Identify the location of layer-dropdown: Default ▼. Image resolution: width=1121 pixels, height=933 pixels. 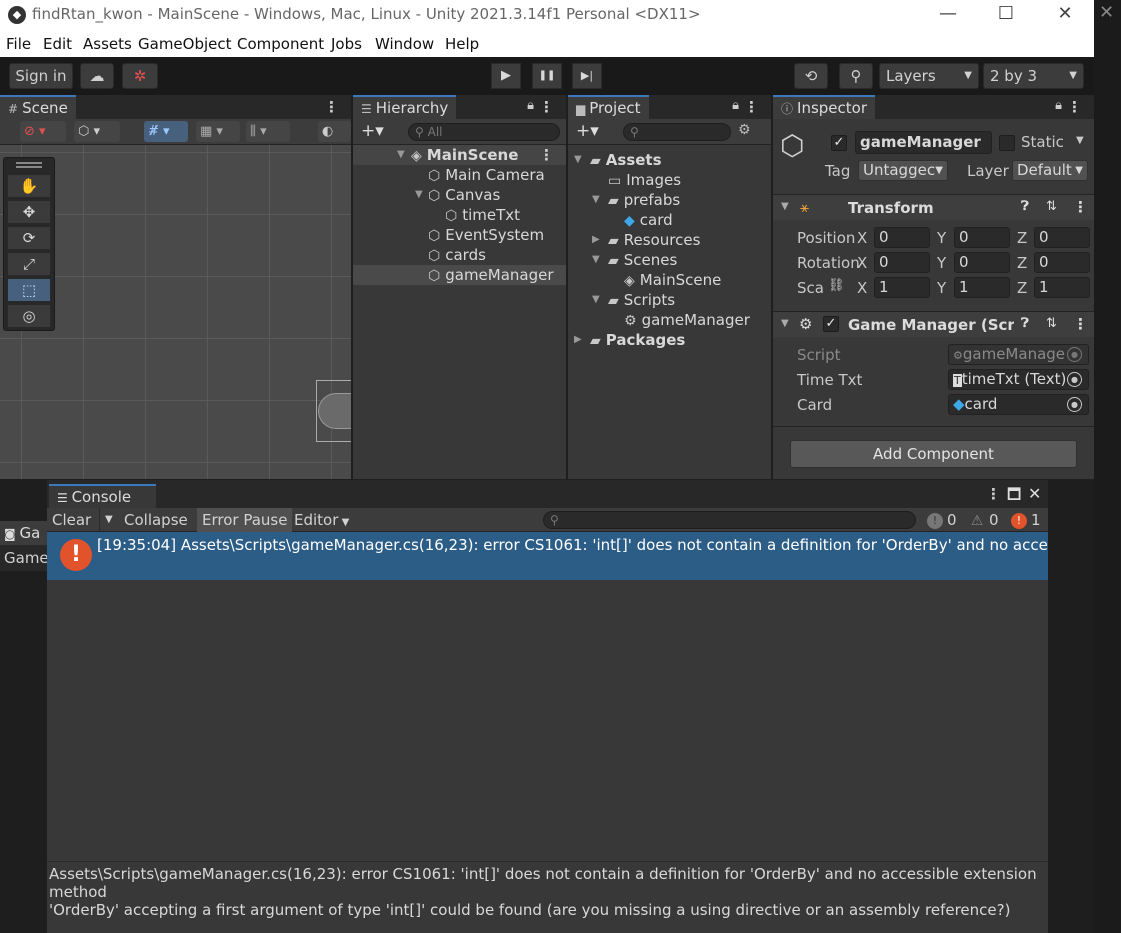
(1050, 170).